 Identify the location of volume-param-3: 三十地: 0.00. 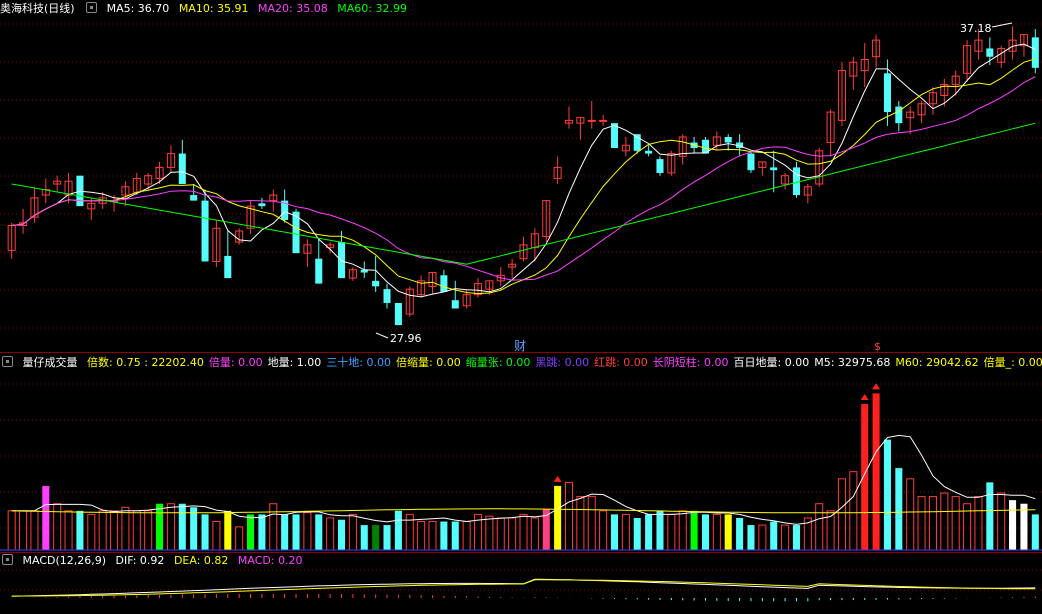
(358, 362).